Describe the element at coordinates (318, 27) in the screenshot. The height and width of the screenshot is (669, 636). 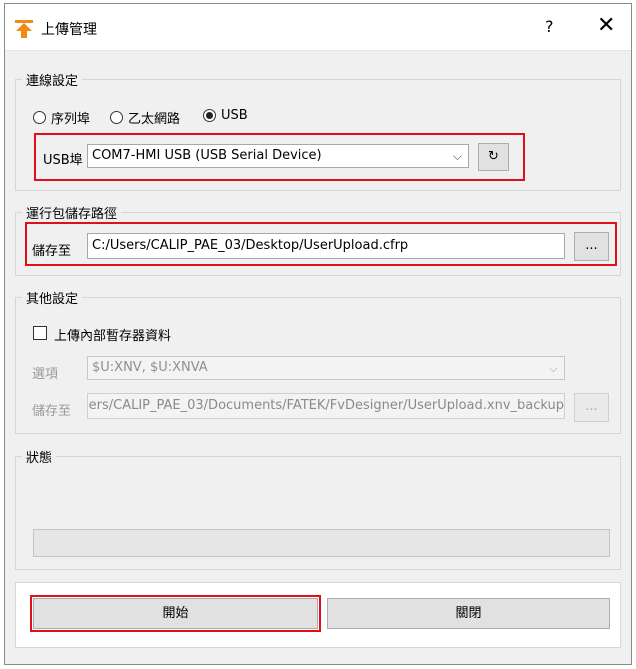
I see `title-bar: 上傳管理 ? ✕` at that location.